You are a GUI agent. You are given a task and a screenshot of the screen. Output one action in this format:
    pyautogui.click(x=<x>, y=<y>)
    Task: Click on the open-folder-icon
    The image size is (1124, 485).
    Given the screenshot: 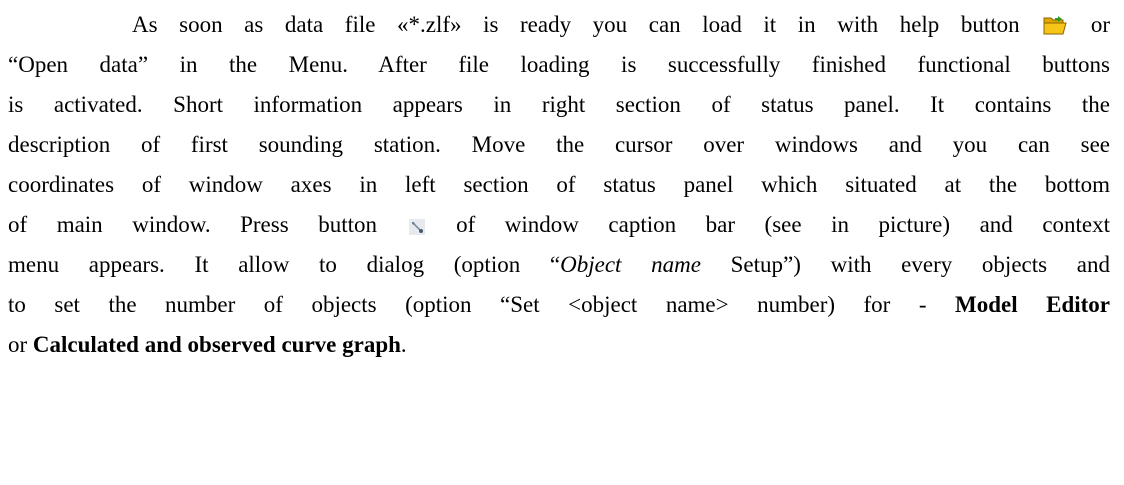 What is the action you would take?
    pyautogui.click(x=1055, y=25)
    